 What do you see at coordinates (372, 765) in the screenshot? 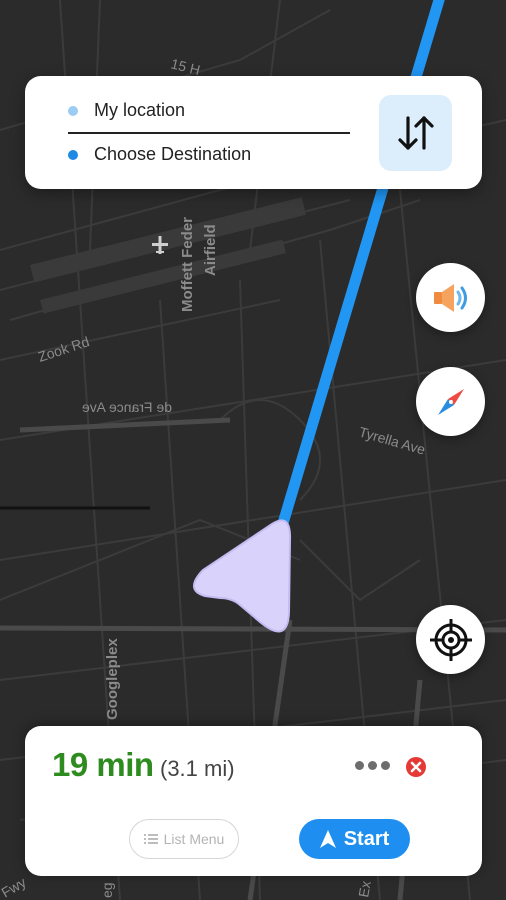
I see `more-options-icon` at bounding box center [372, 765].